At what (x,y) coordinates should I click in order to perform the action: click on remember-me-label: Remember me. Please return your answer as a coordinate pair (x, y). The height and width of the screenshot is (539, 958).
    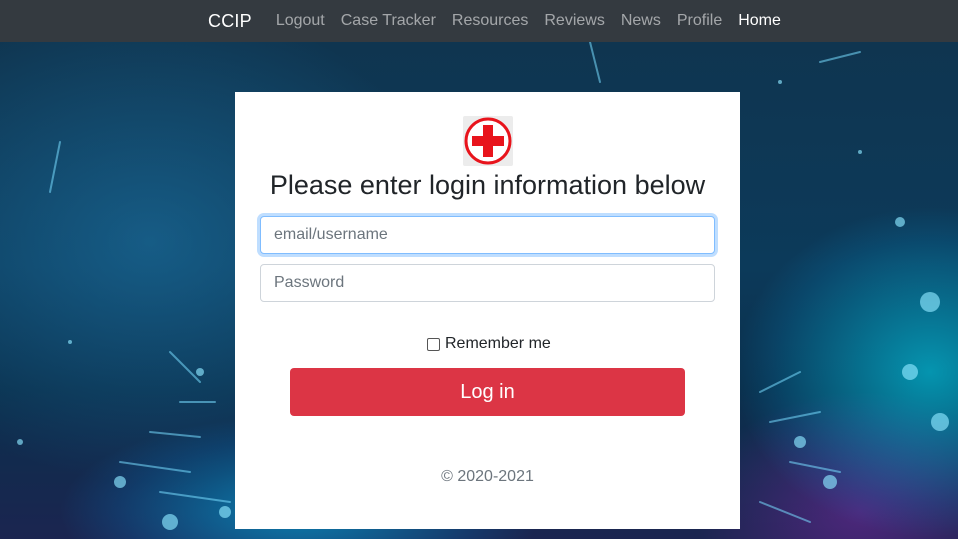
    Looking at the image, I should click on (498, 344).